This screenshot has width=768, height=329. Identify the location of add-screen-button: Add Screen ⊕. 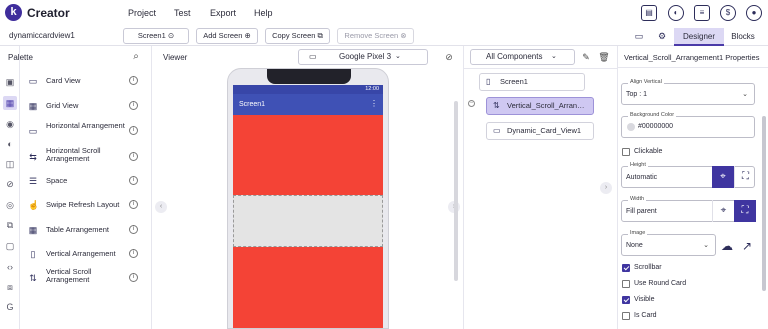
(227, 36).